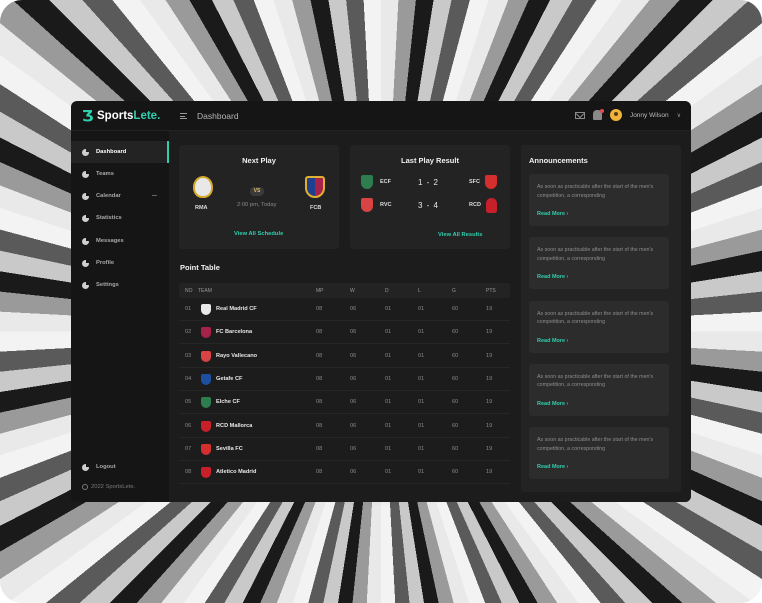 Image resolution: width=762 pixels, height=603 pixels. I want to click on sidebar-item-label: Dashboard, so click(111, 152).